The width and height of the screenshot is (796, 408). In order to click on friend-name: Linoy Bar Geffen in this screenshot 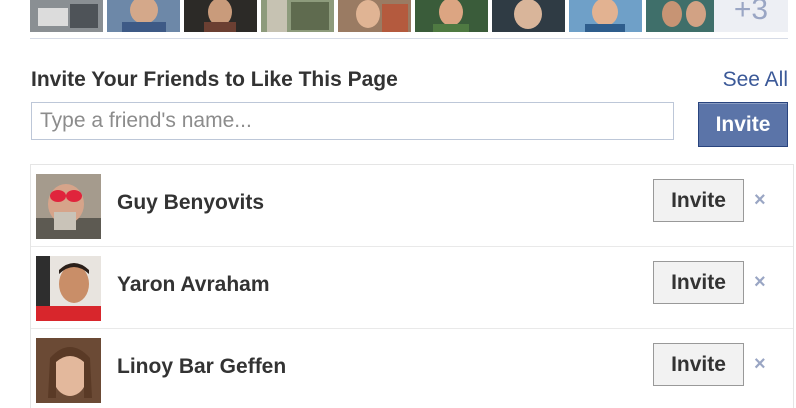, I will do `click(201, 367)`.